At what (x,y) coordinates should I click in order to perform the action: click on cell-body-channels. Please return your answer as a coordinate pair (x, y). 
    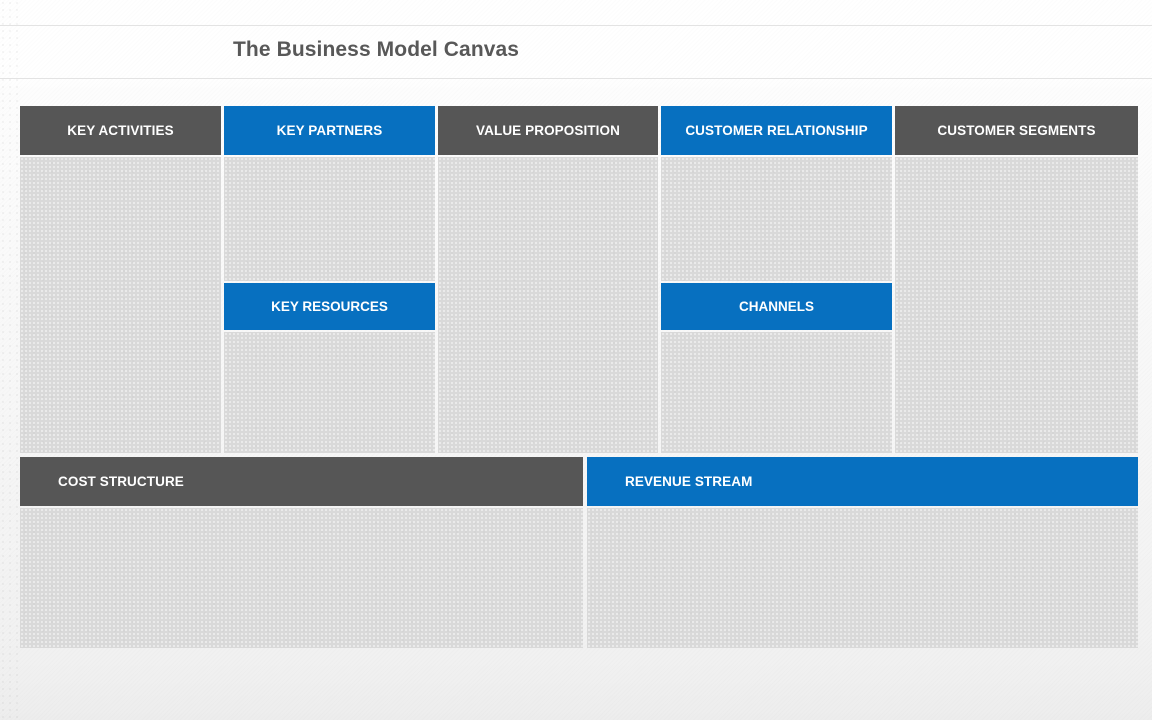
    Looking at the image, I should click on (776, 392).